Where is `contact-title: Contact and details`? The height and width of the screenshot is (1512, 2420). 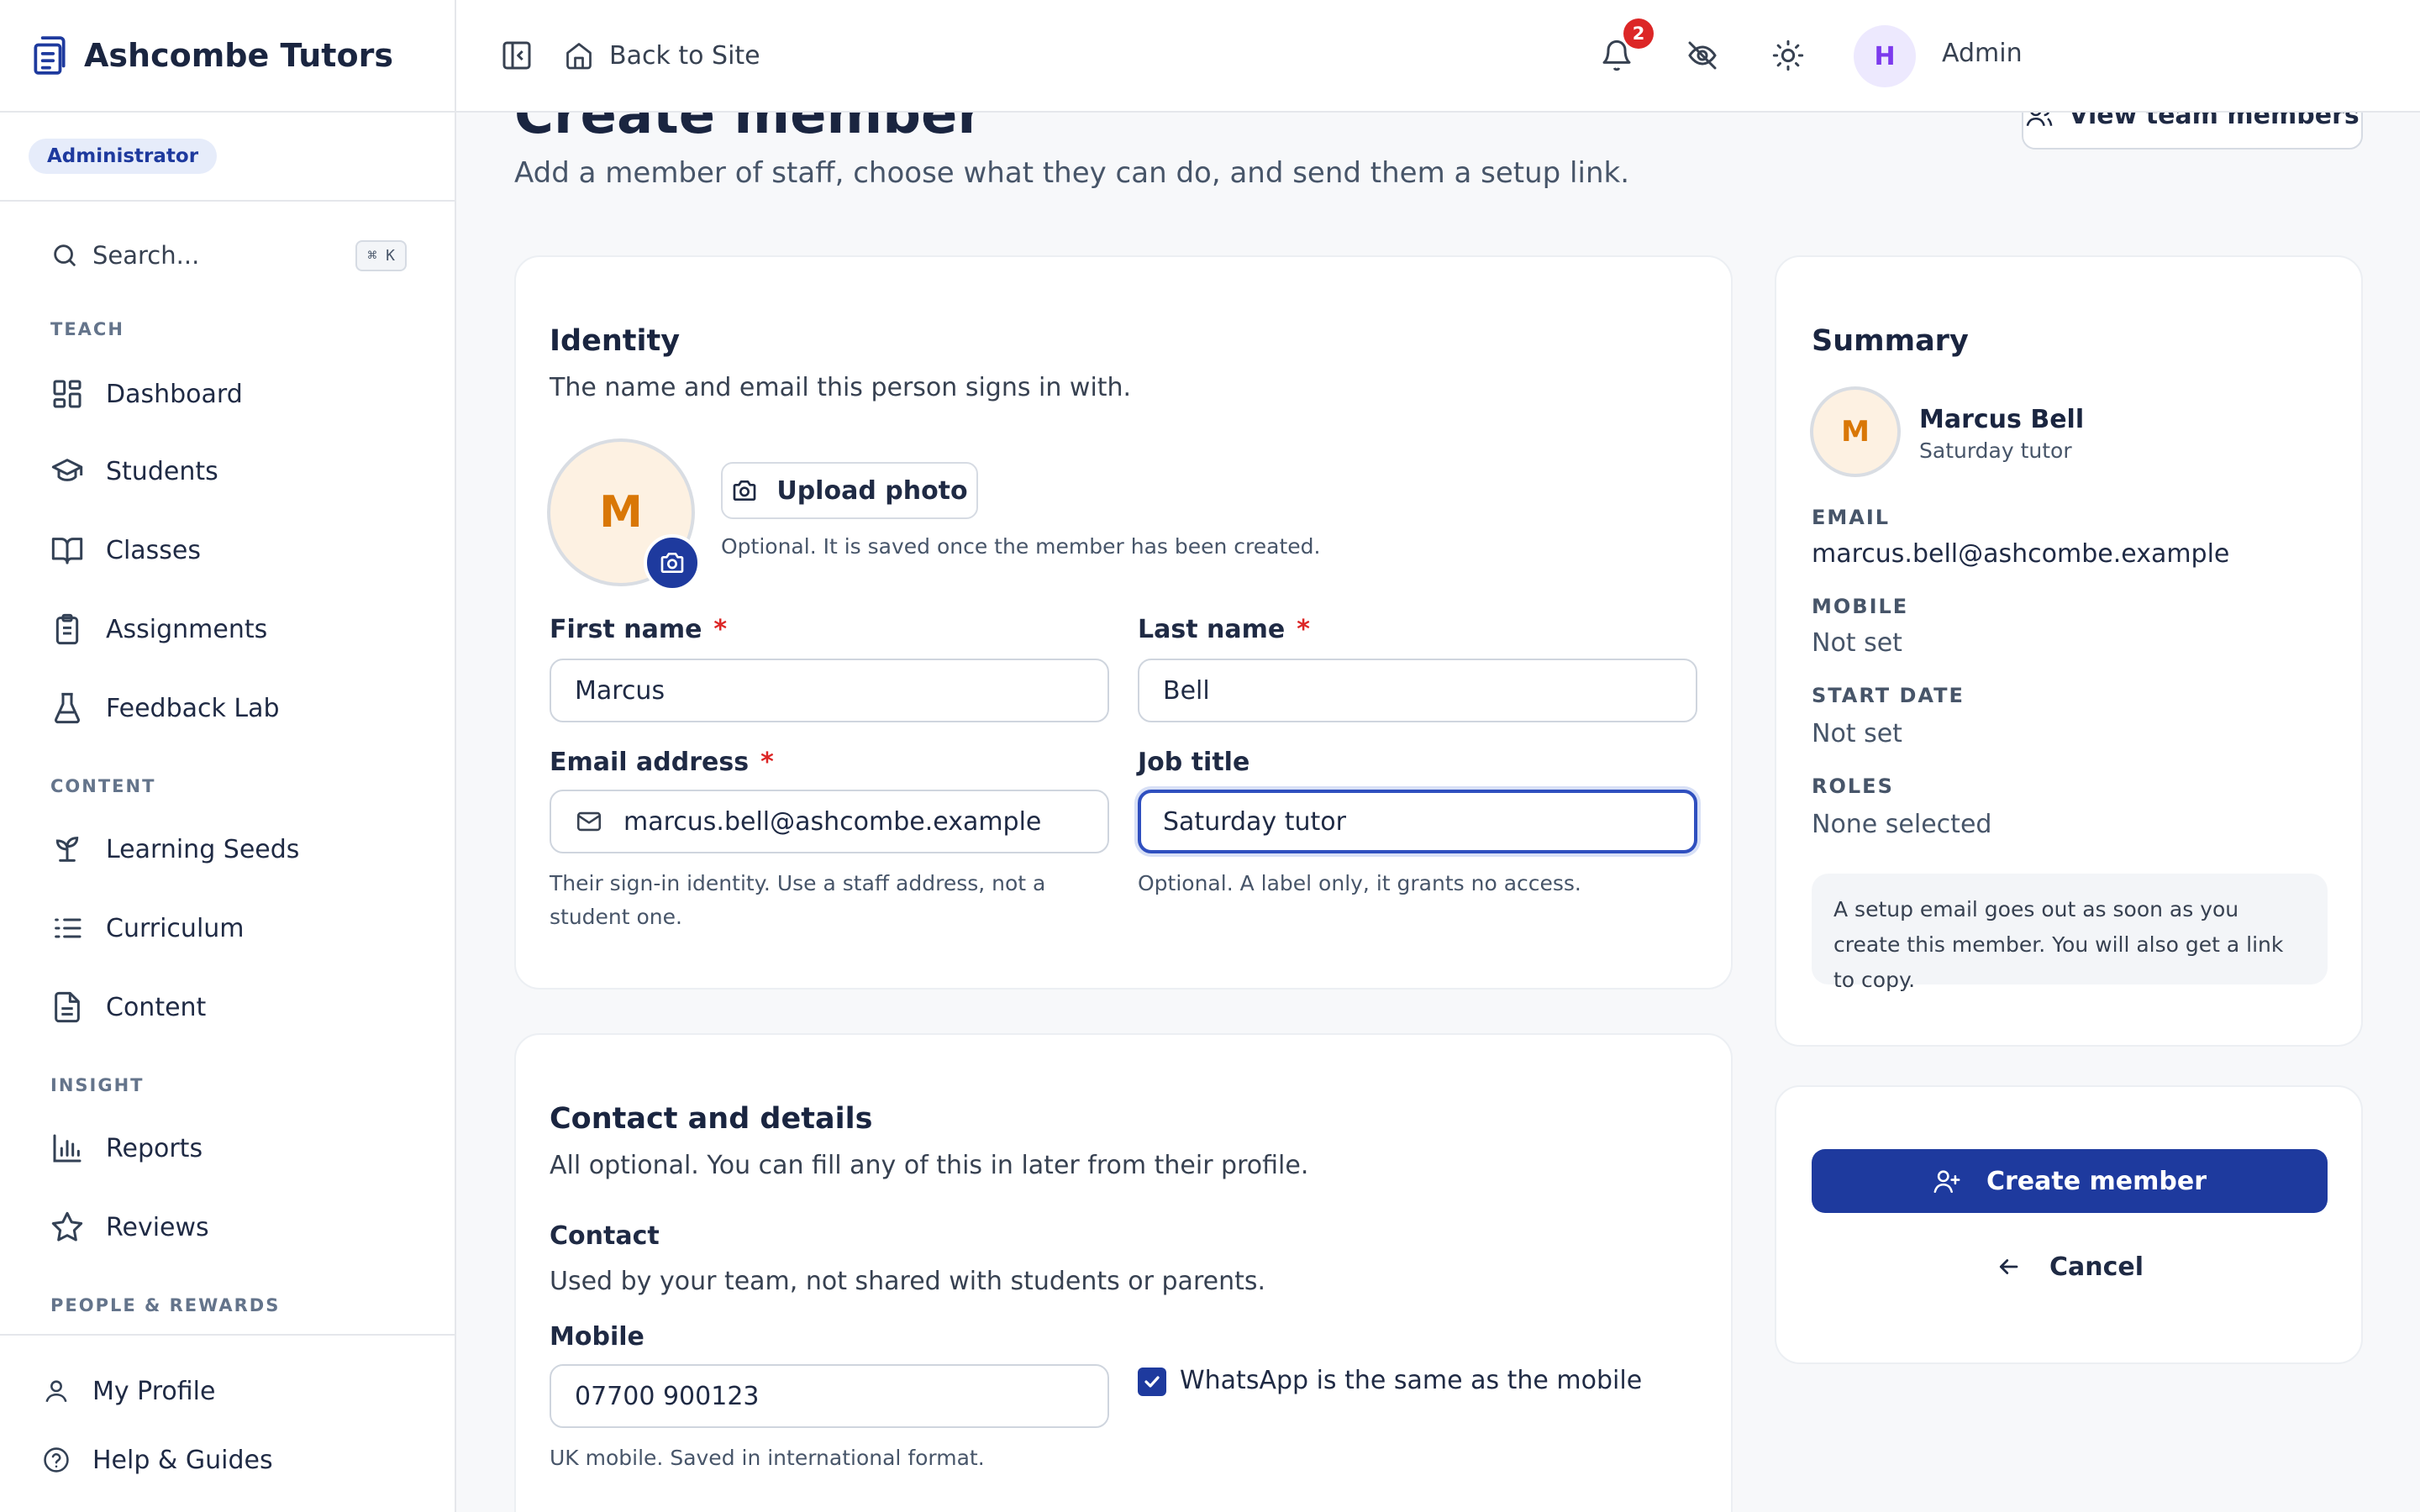
contact-title: Contact and details is located at coordinates (711, 1119).